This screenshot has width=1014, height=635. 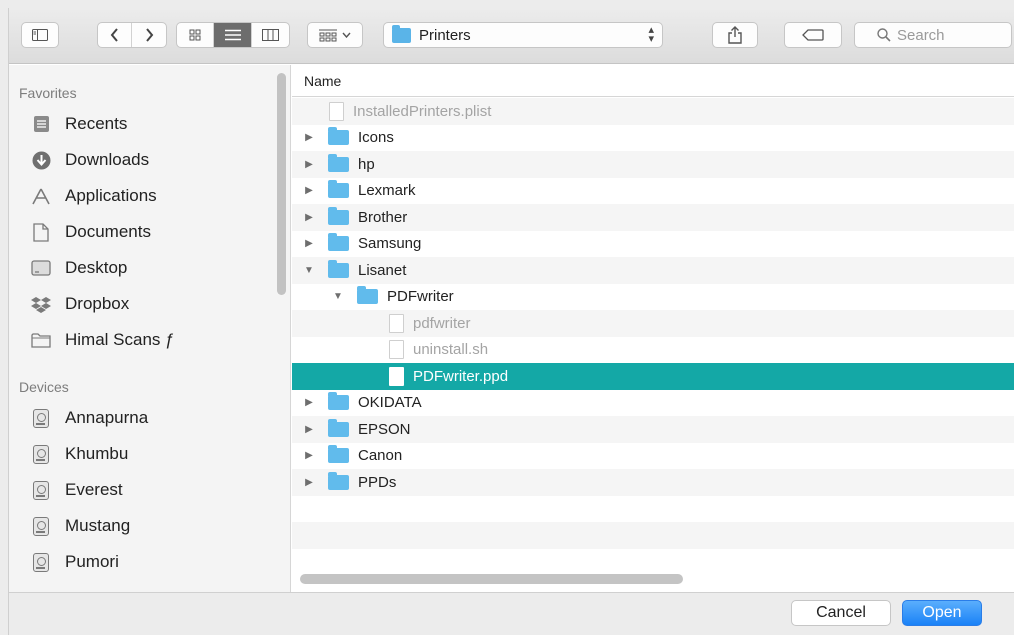 I want to click on list-item: pdfwriter, so click(x=653, y=323).